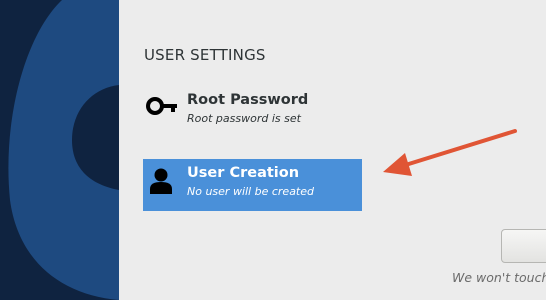  Describe the element at coordinates (248, 100) in the screenshot. I see `root-password-title: Root Password` at that location.